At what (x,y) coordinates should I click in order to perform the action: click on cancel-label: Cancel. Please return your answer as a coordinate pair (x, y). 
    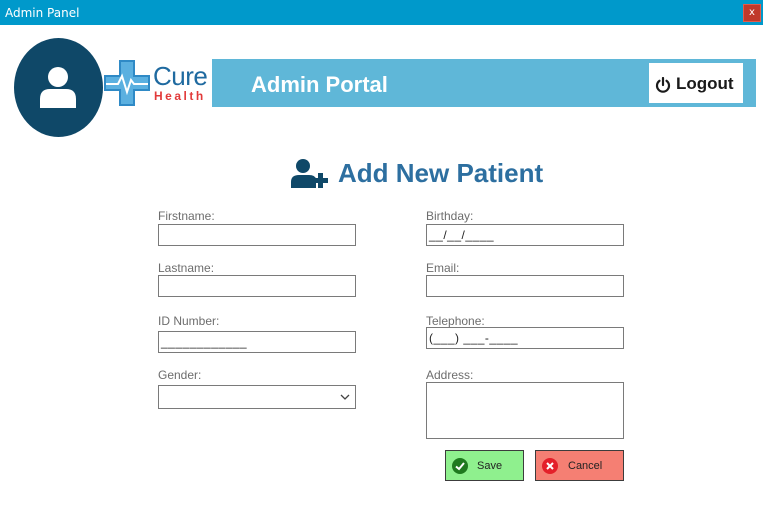
    Looking at the image, I should click on (585, 466).